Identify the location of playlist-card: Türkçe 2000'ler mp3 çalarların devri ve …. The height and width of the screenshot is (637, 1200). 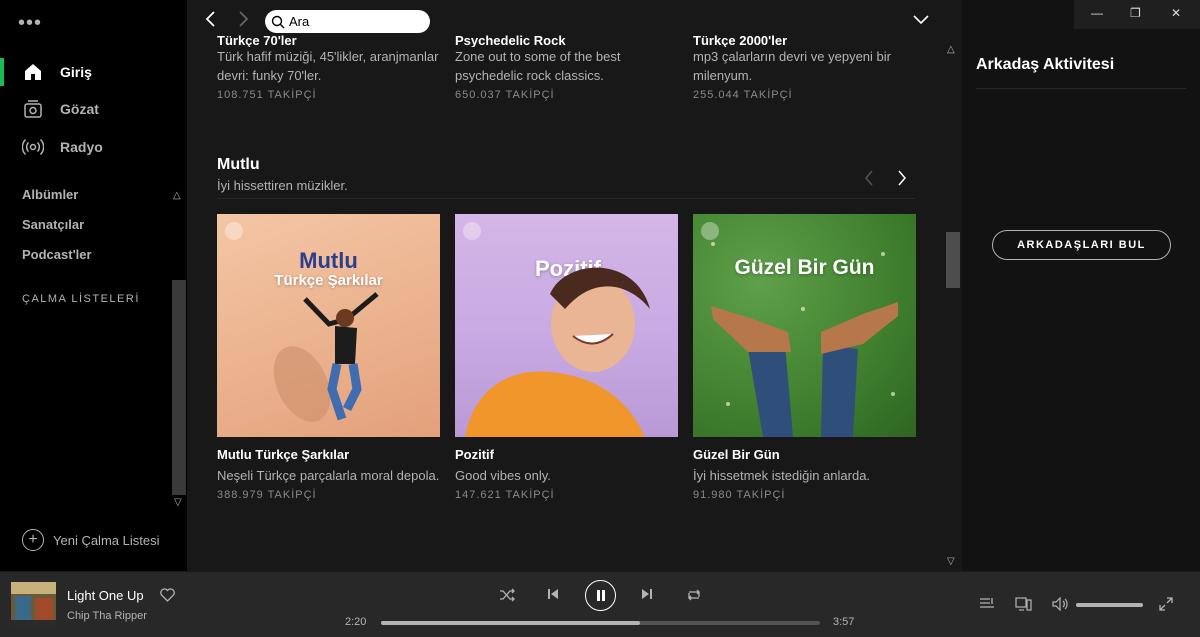
(805, 67).